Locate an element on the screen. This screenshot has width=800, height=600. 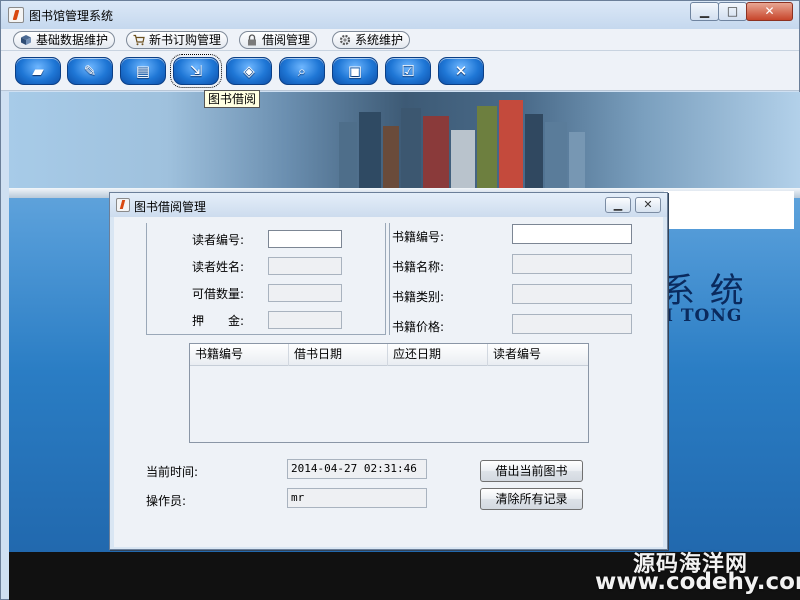
brand-text-cn: 系 统 is located at coordinates (703, 291).